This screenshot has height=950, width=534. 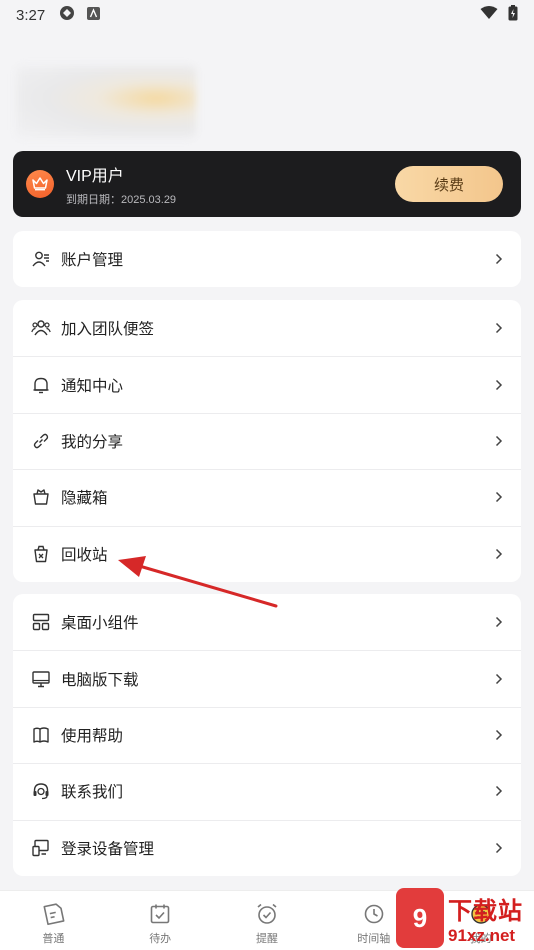 What do you see at coordinates (41, 441) in the screenshot?
I see `link-icon` at bounding box center [41, 441].